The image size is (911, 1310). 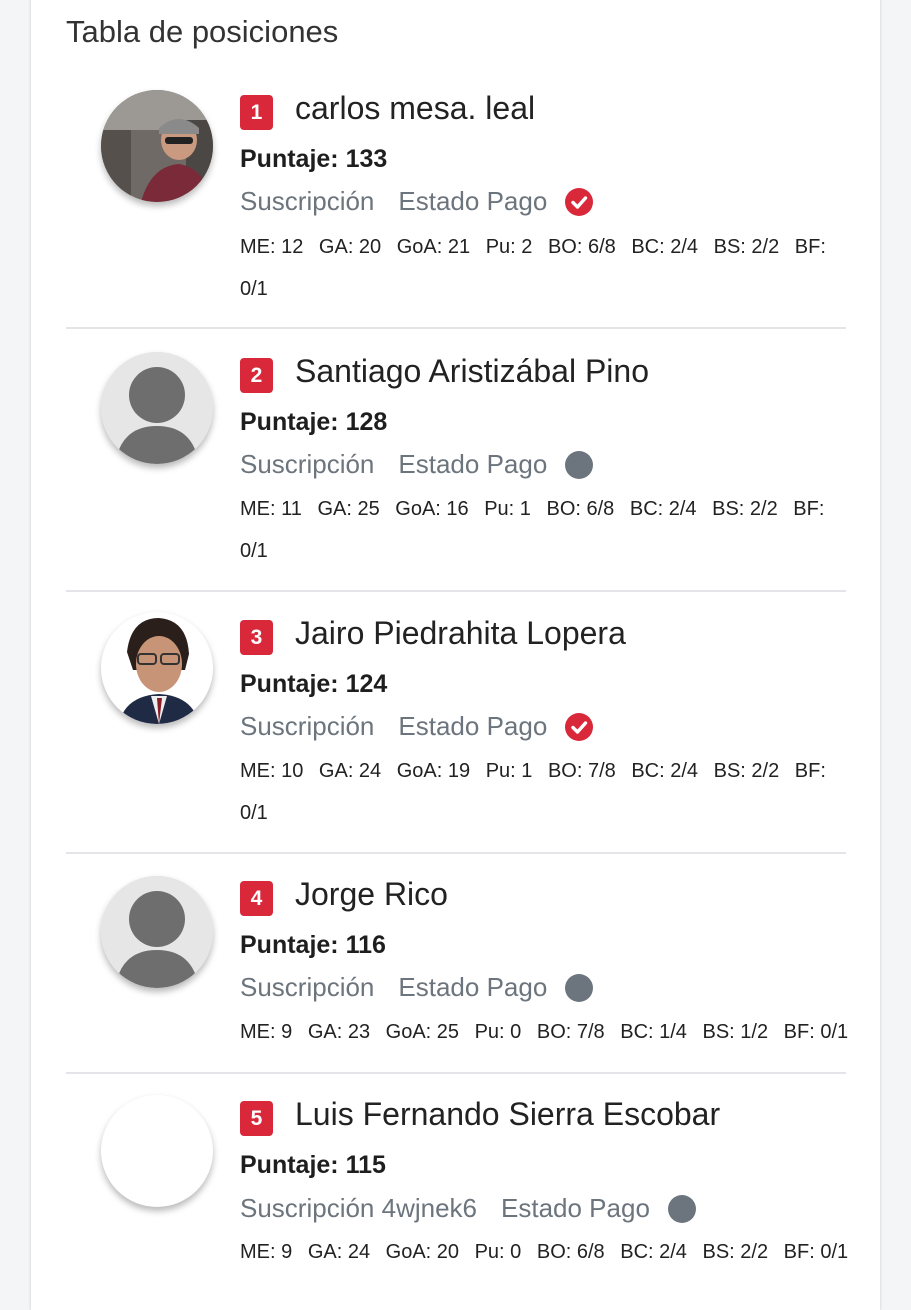 I want to click on stat: GoA: 25, so click(x=422, y=1032).